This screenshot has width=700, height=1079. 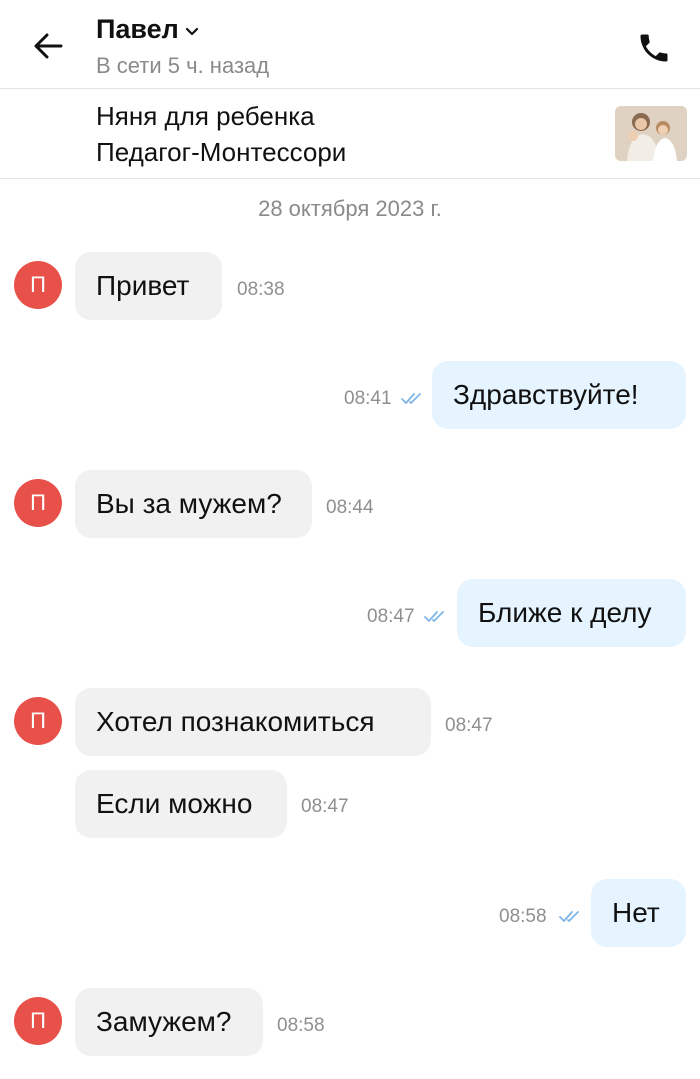 What do you see at coordinates (261, 289) in the screenshot?
I see `message-time: 08:38` at bounding box center [261, 289].